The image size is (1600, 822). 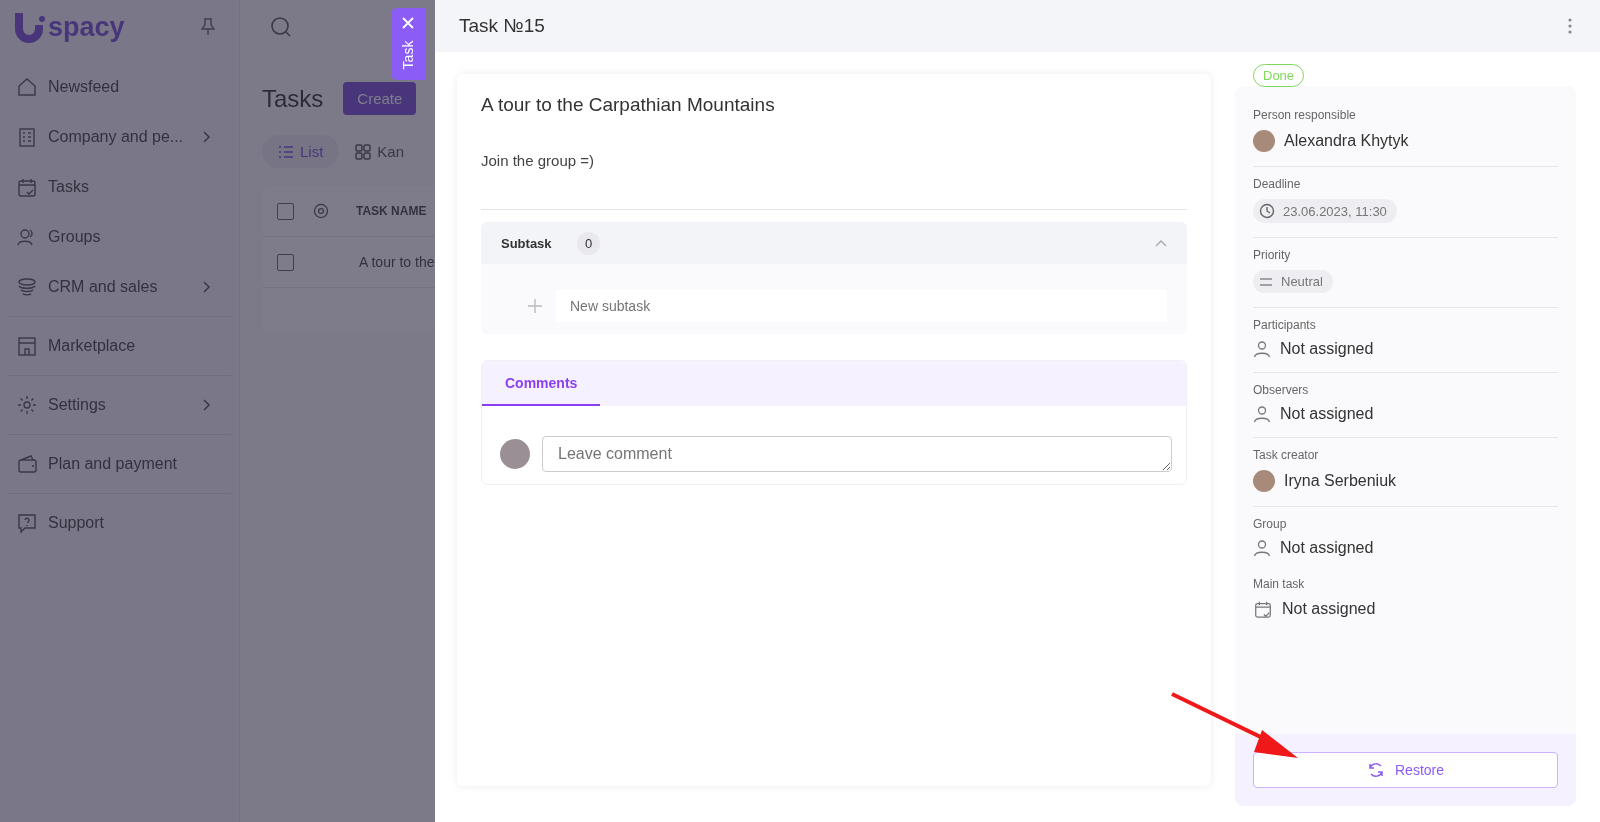 What do you see at coordinates (286, 151) in the screenshot?
I see `list-icon` at bounding box center [286, 151].